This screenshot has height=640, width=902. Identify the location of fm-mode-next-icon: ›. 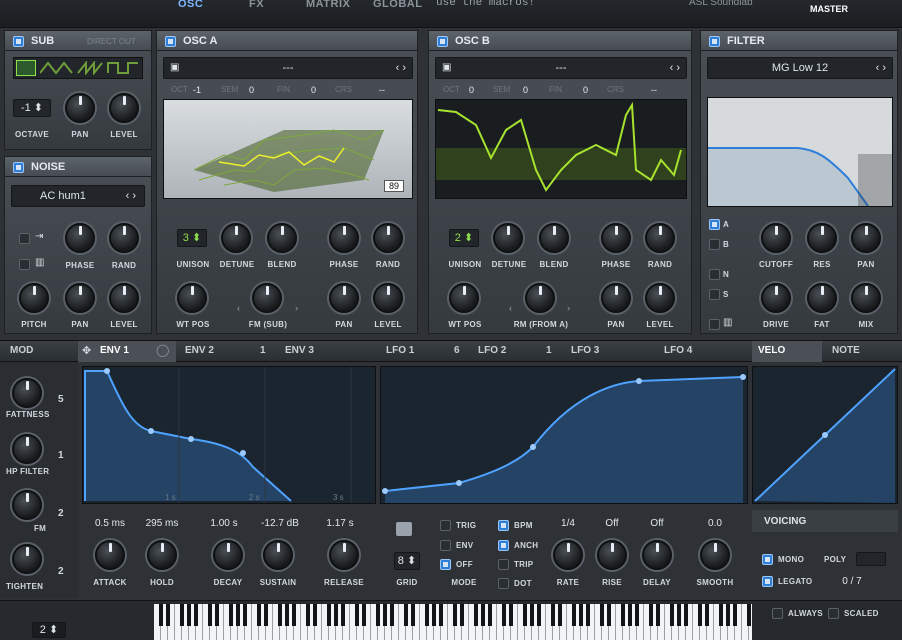
(296, 308).